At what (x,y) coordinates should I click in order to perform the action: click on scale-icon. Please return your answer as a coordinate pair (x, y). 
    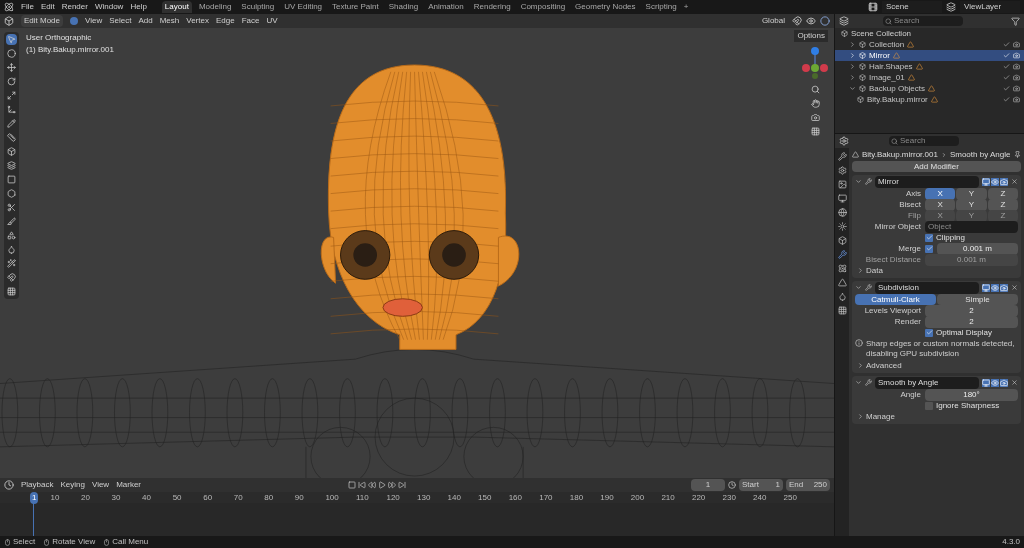
    Looking at the image, I should click on (11, 95).